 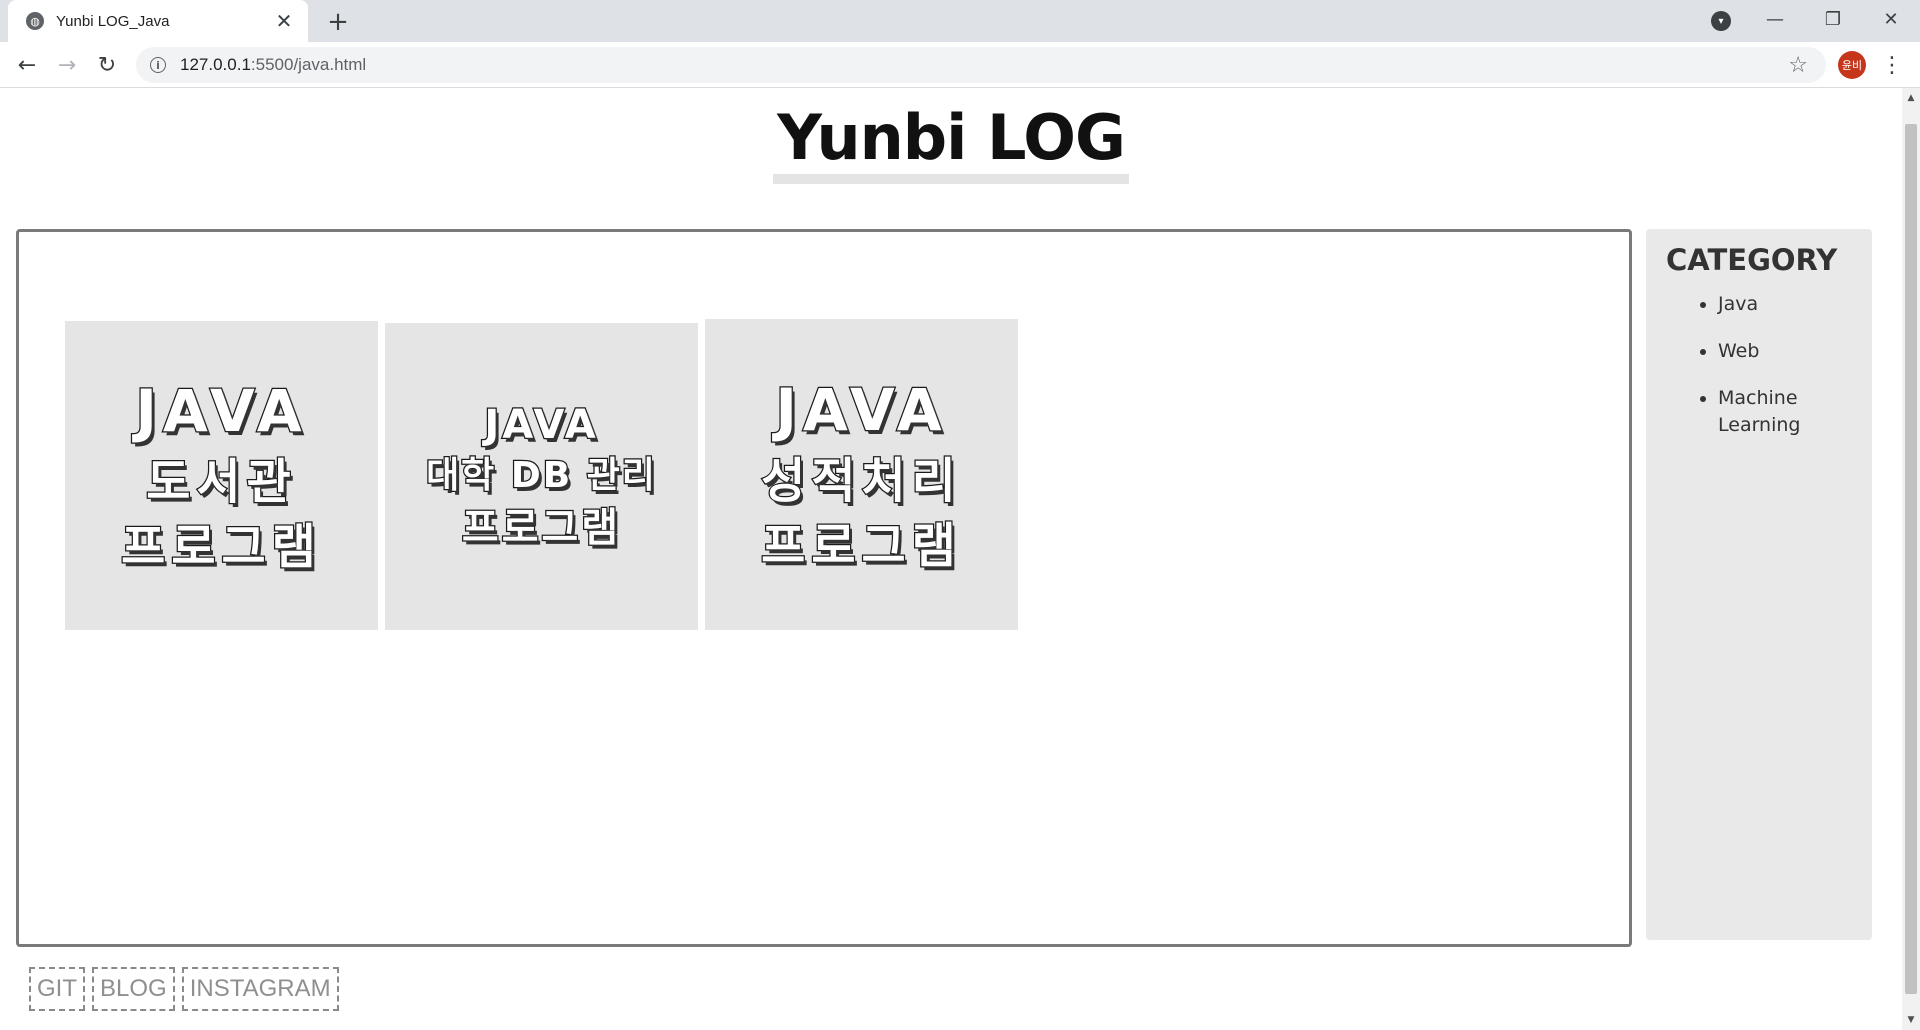 What do you see at coordinates (1891, 19) in the screenshot?
I see `close-window-icon: ✕` at bounding box center [1891, 19].